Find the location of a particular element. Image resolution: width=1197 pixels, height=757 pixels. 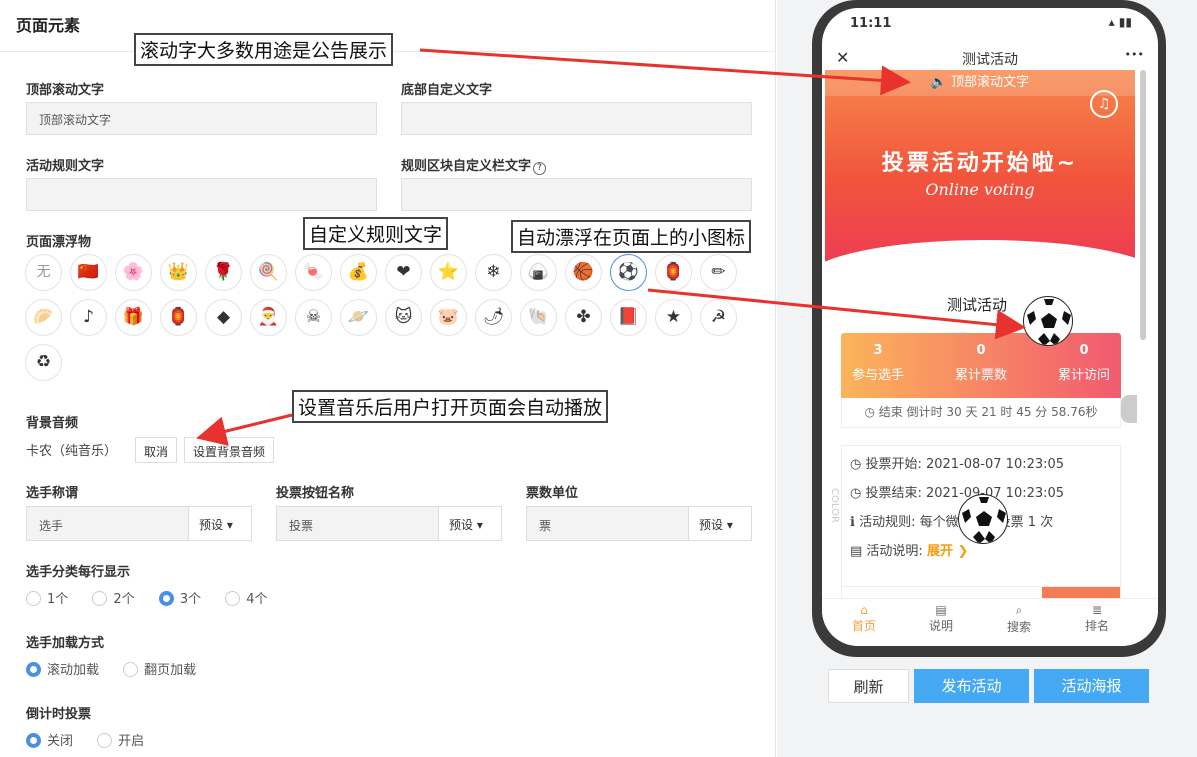

annotation-rules: 自定义规则文字 is located at coordinates (376, 233).